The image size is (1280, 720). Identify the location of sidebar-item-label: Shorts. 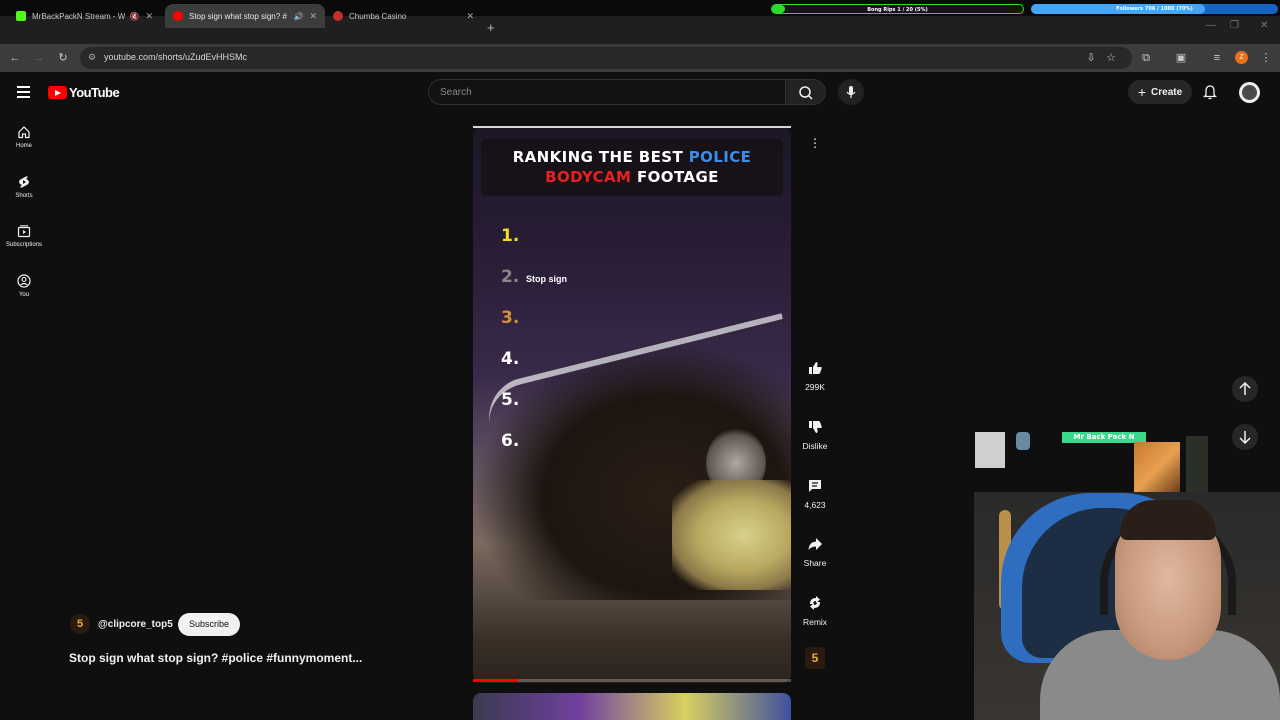
(24, 196).